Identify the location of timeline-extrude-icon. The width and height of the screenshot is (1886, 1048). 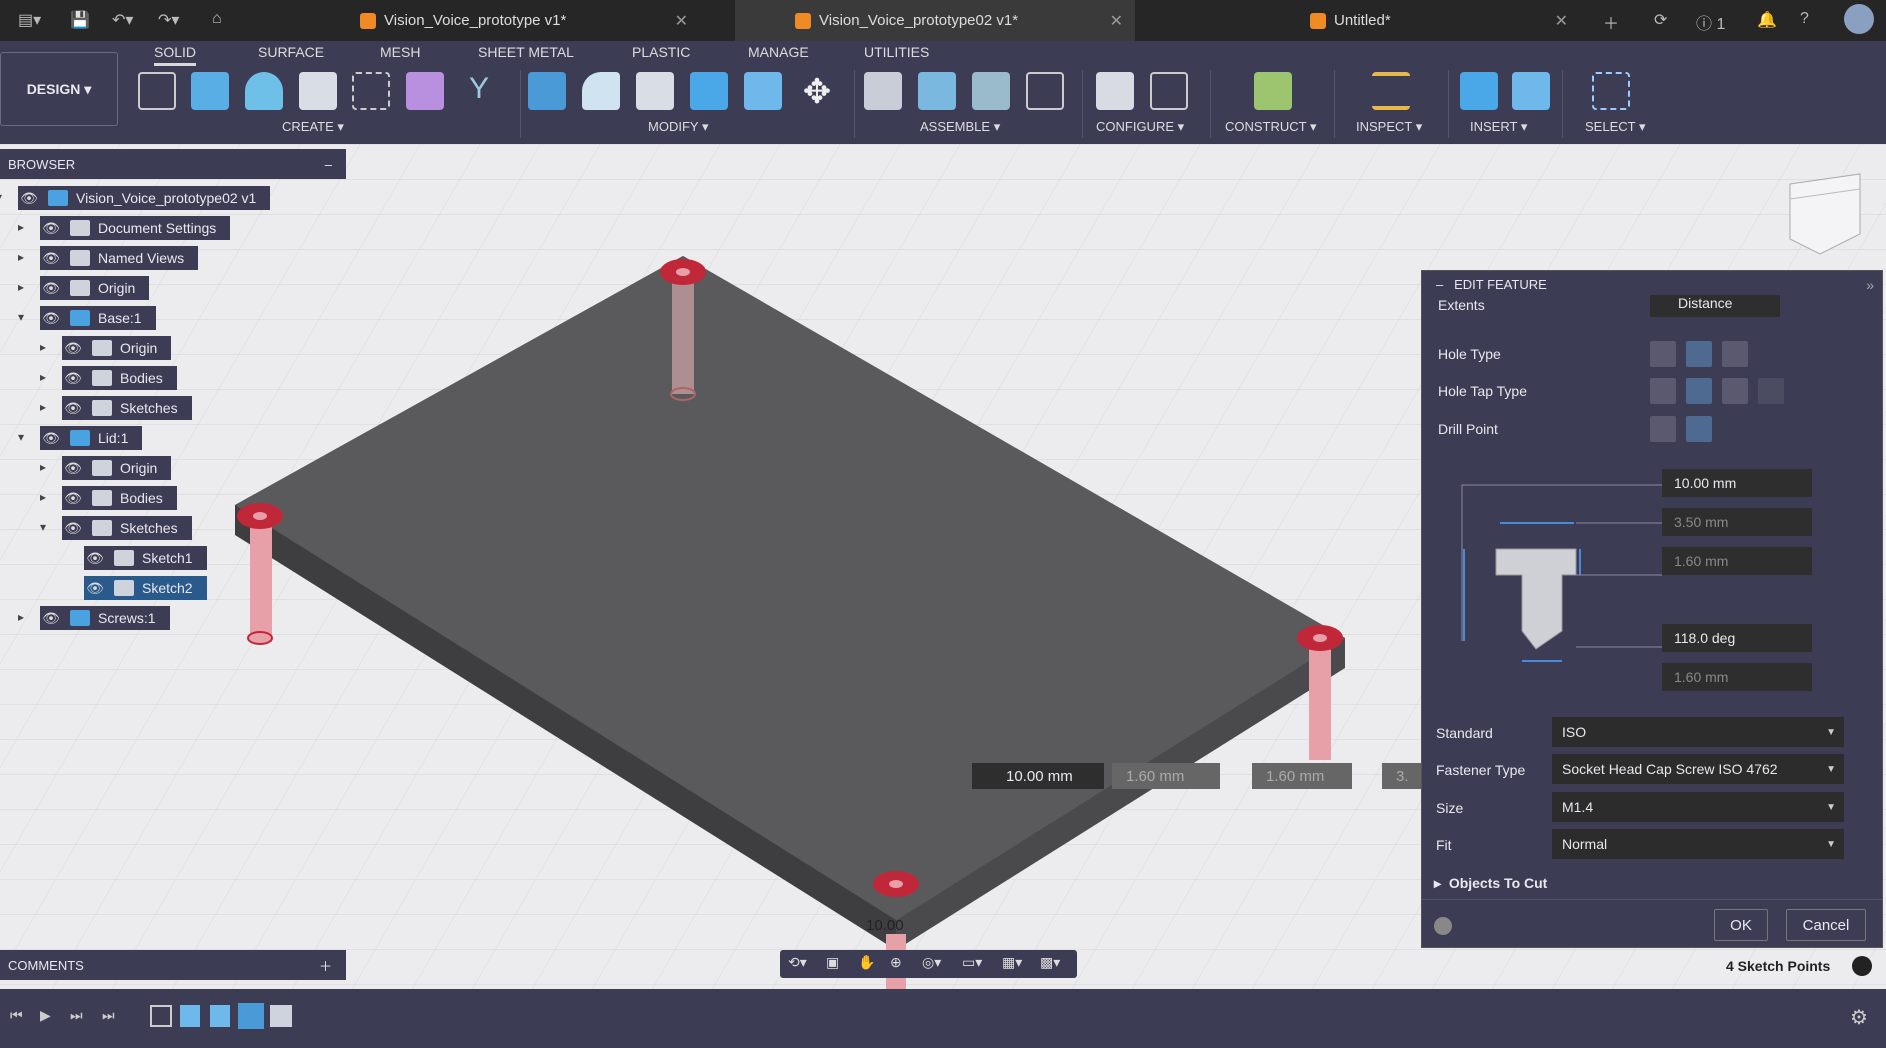
(190, 1016).